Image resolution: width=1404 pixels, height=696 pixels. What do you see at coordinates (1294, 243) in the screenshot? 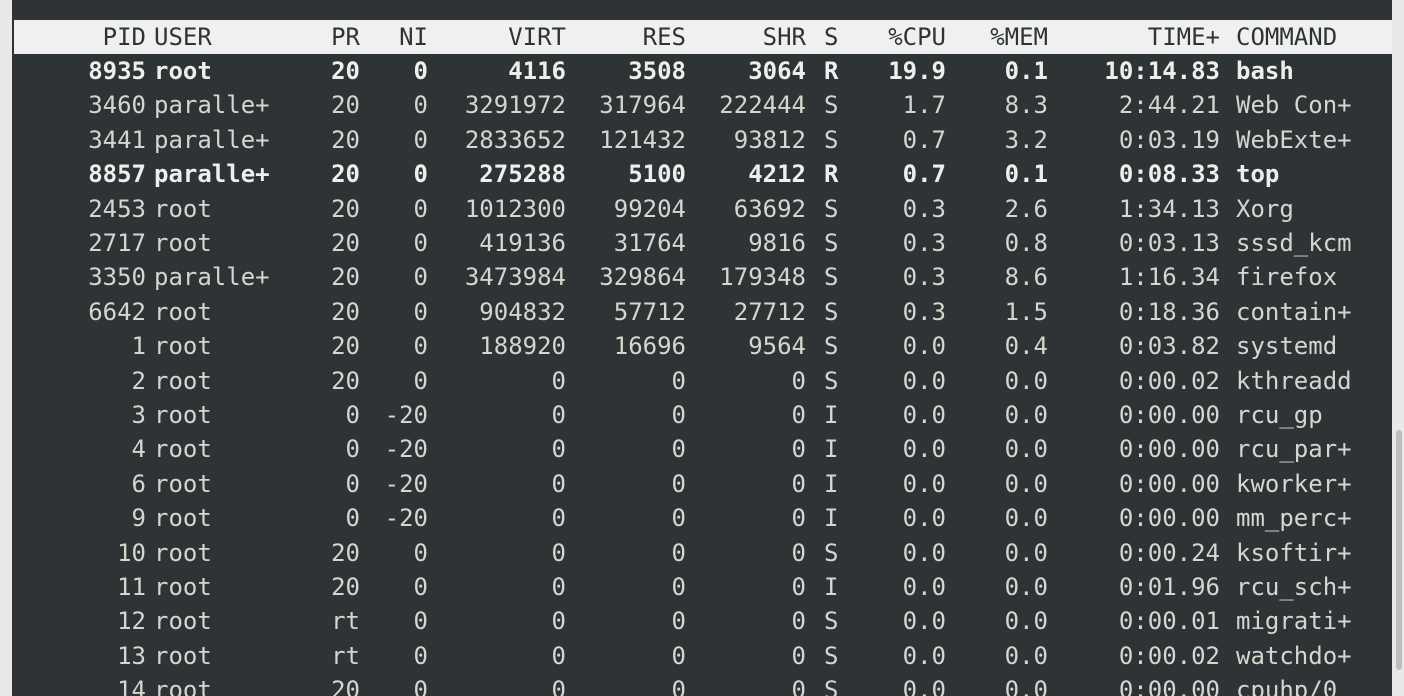
I see `cell-command: sssd_kcm` at bounding box center [1294, 243].